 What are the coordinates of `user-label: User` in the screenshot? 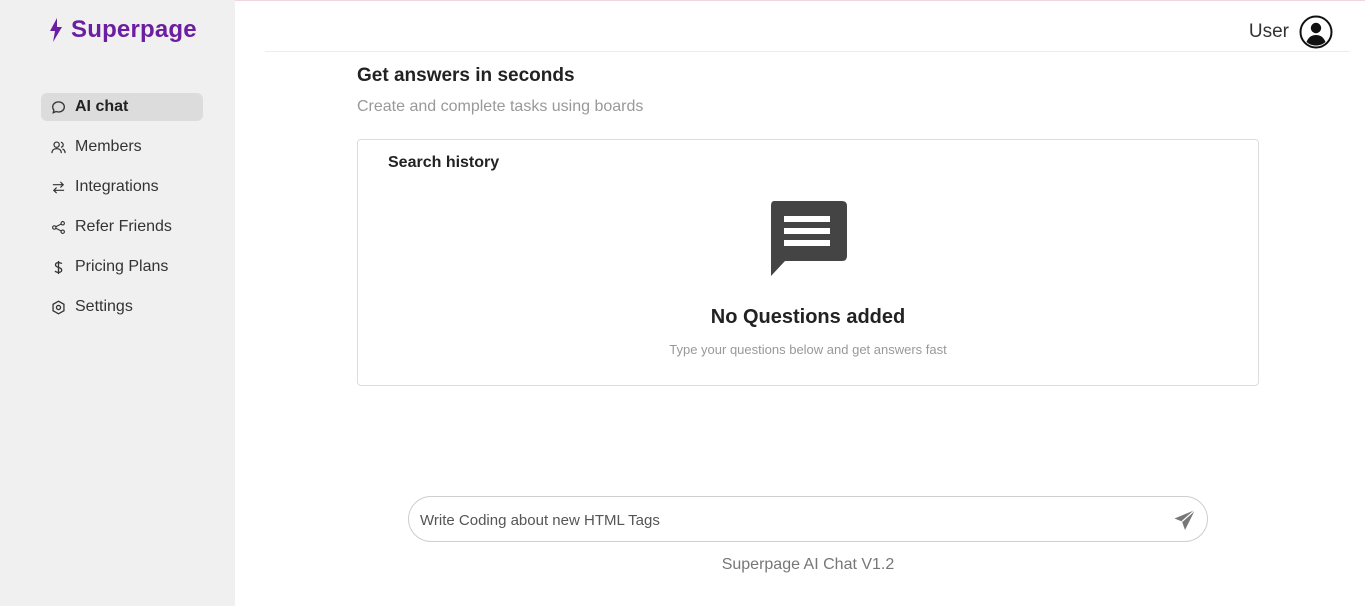 It's located at (1268, 31).